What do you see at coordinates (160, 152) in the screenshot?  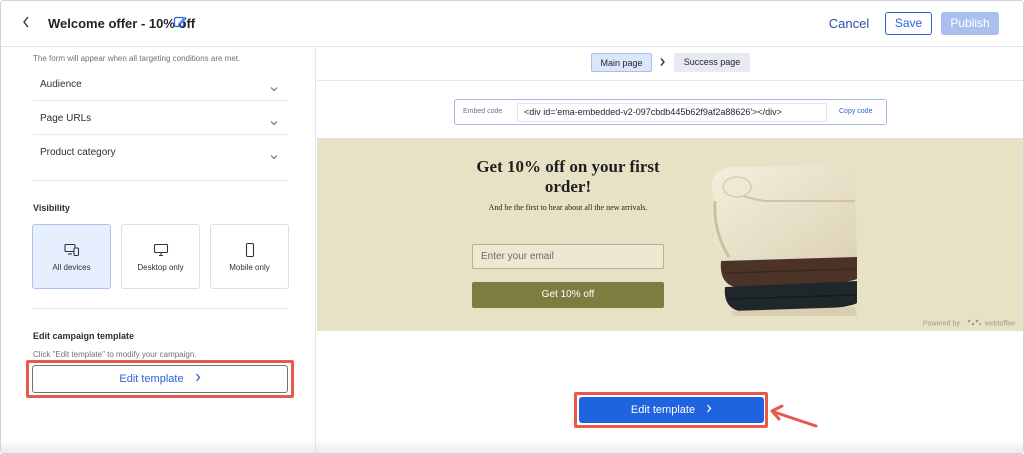 I see `condition-product-category: Product category` at bounding box center [160, 152].